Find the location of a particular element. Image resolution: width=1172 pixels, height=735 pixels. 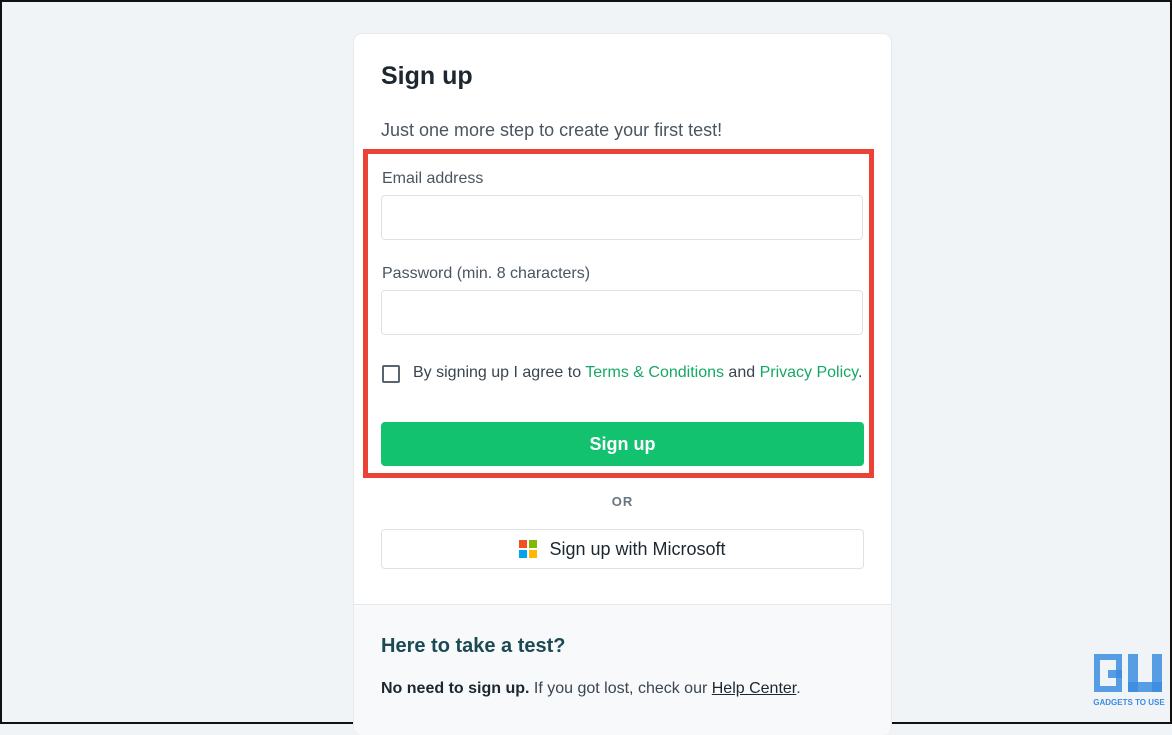

take-test-title: Here to take a test? is located at coordinates (473, 646).